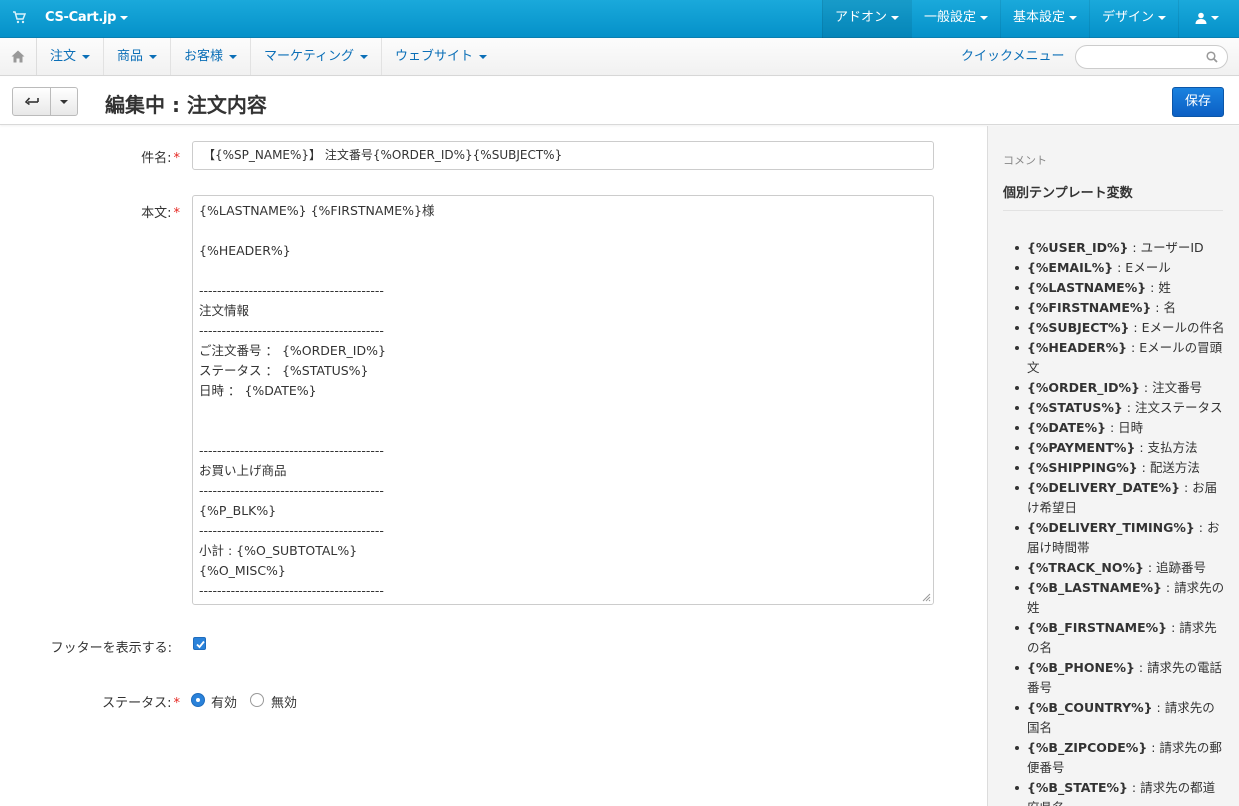 This screenshot has height=806, width=1239. I want to click on check-icon, so click(200, 644).